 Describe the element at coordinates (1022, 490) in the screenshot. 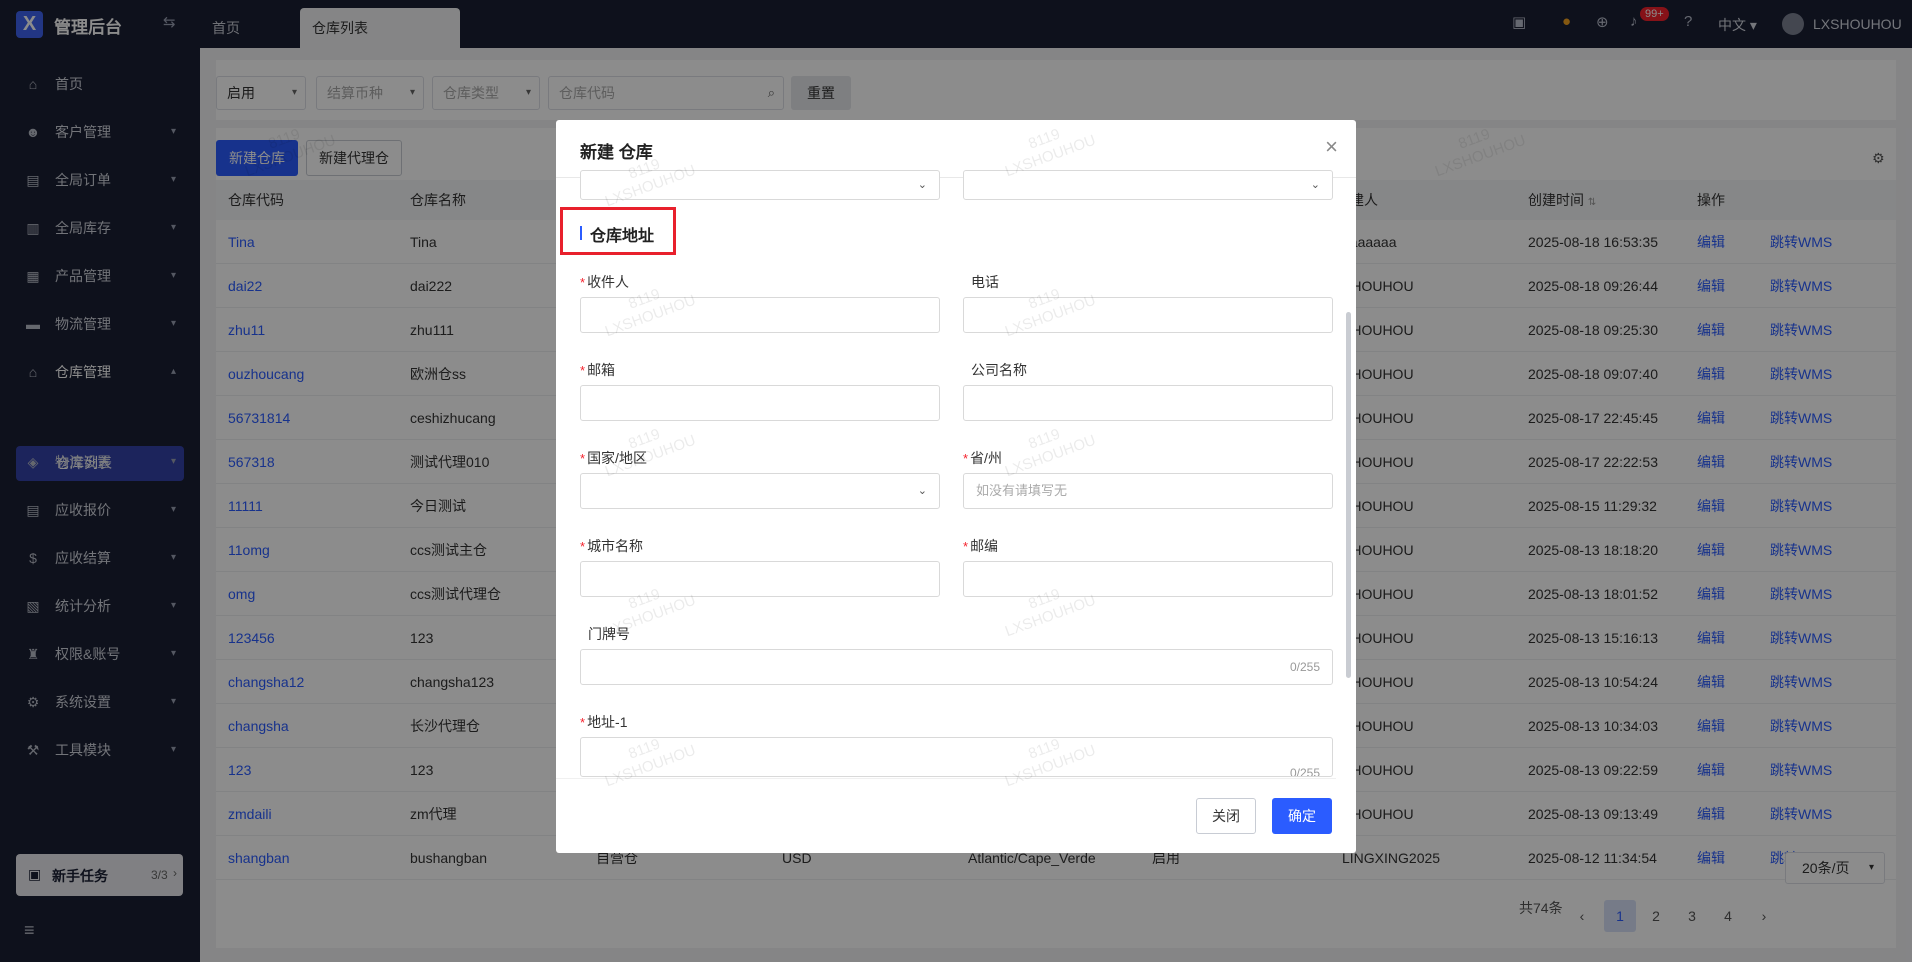

I see `province-placeholder: 如没有请填写无` at that location.